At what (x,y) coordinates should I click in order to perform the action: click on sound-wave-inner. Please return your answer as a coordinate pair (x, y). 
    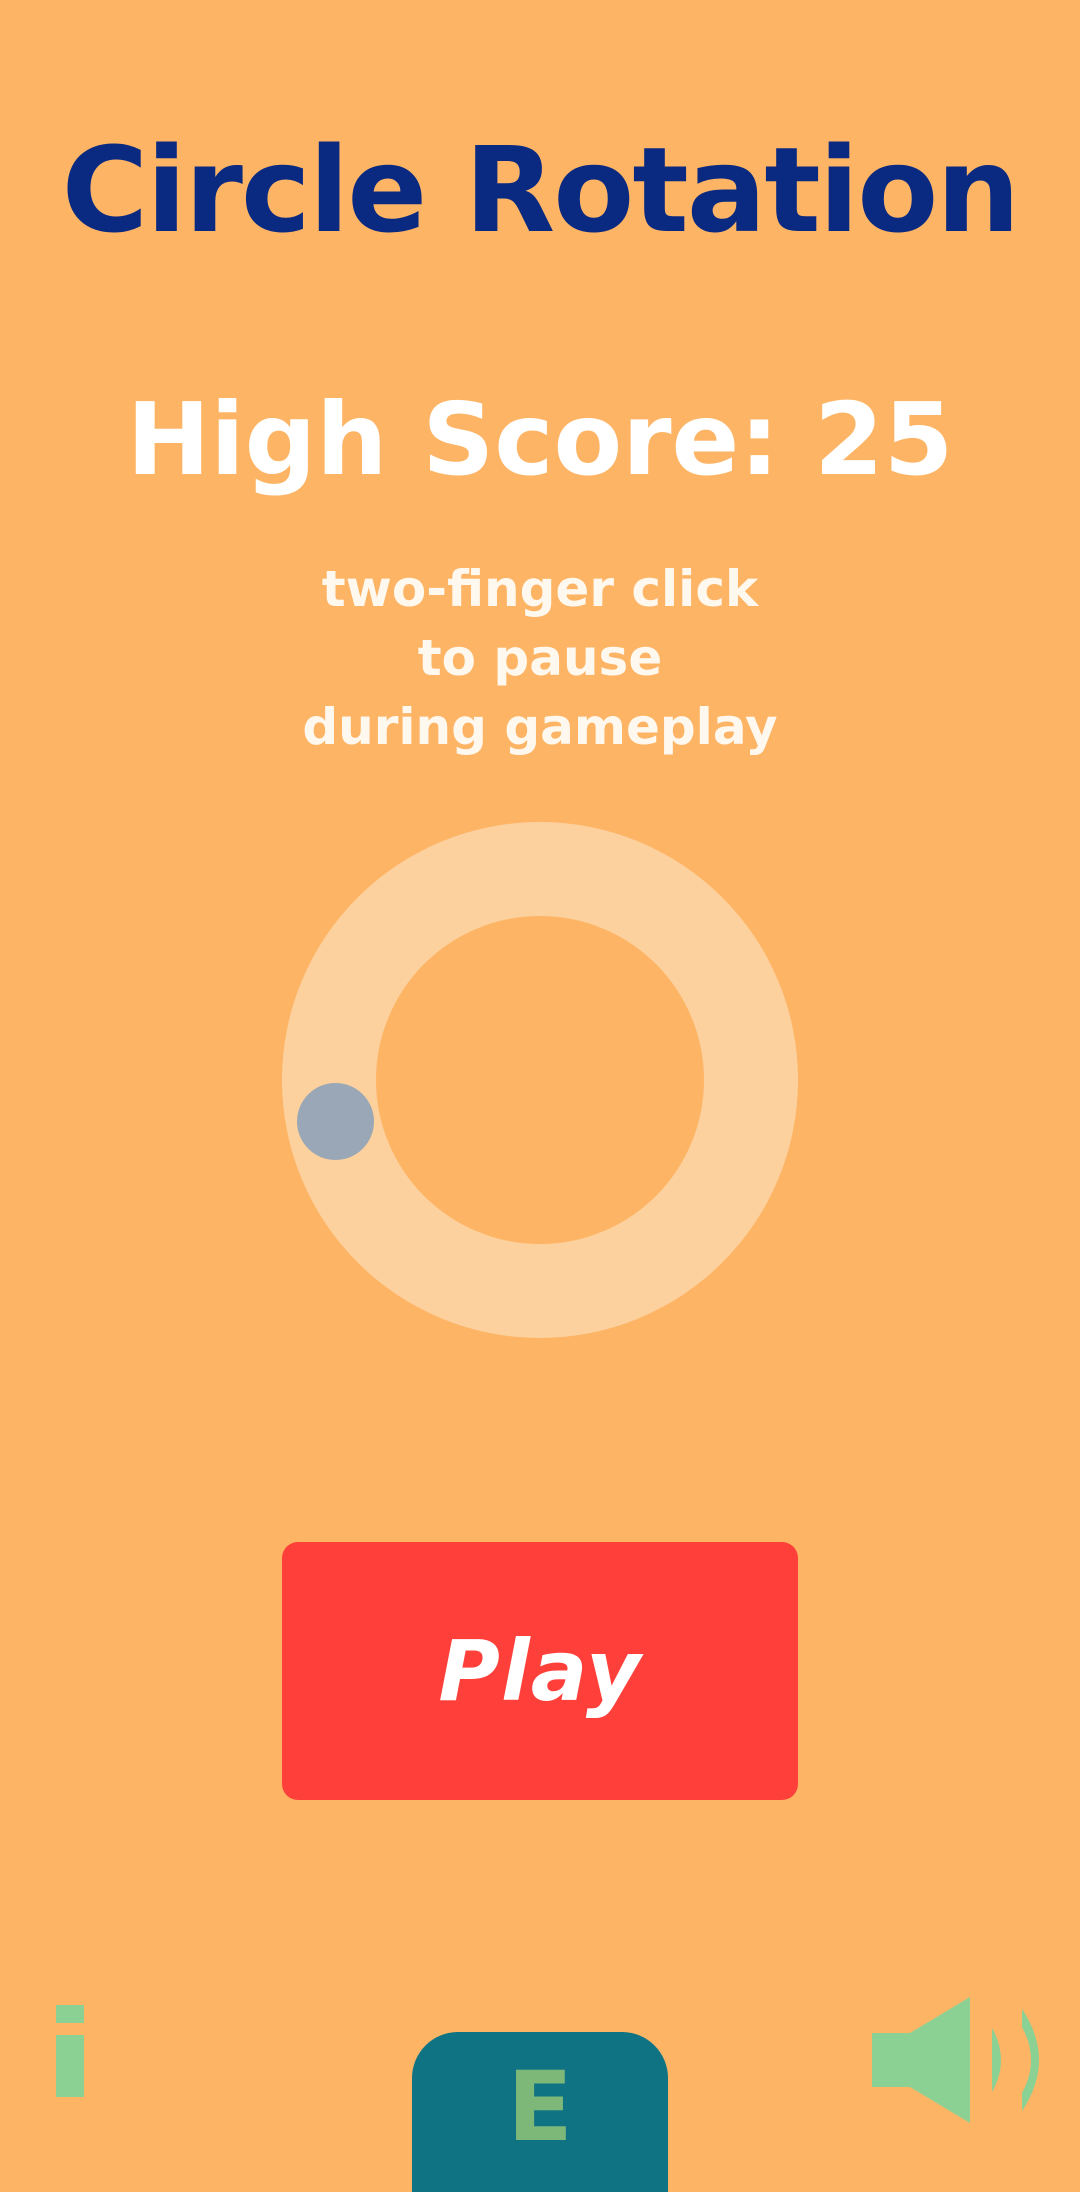
    Looking at the image, I should click on (996, 2060).